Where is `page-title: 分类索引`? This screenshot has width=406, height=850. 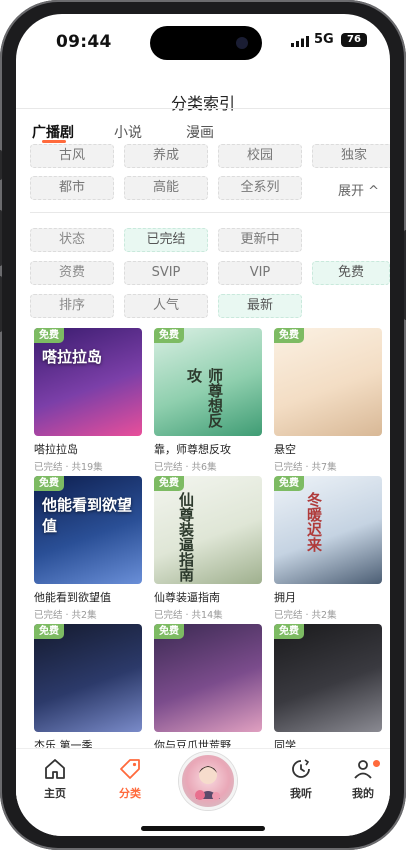 page-title: 分类索引 is located at coordinates (202, 103).